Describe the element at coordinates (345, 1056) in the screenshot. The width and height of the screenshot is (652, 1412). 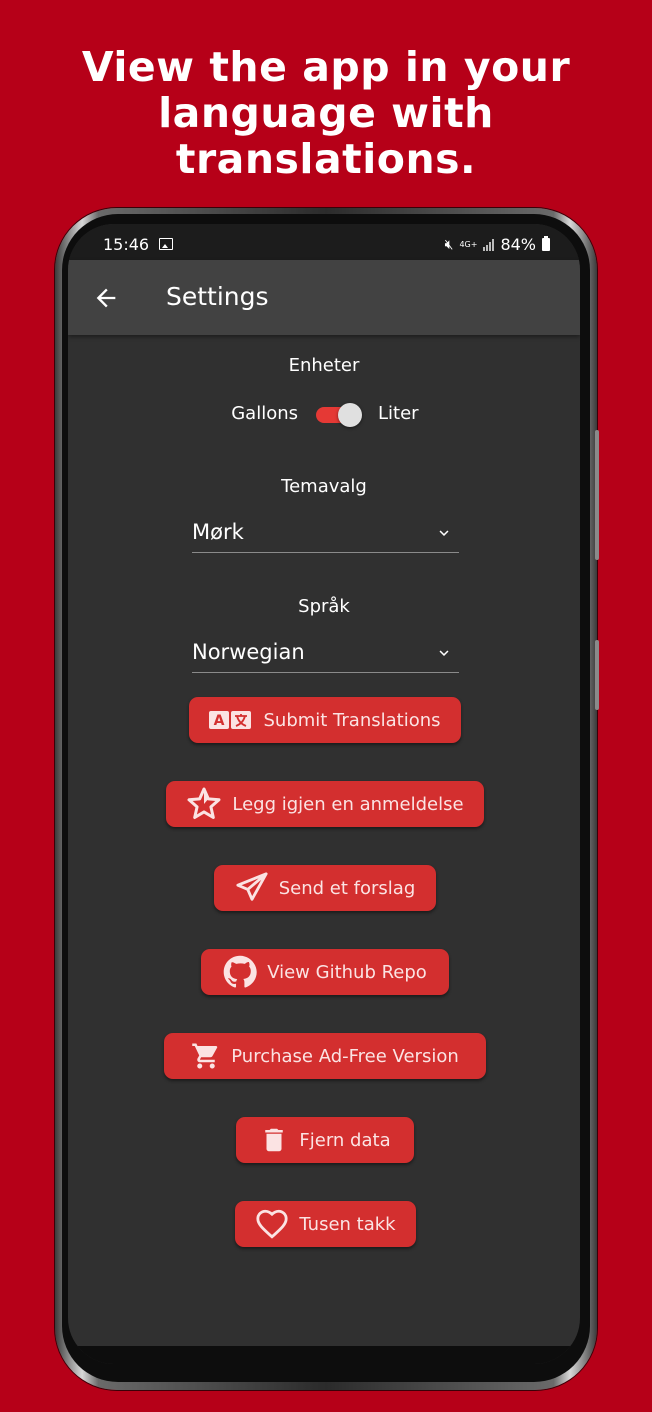
I see `purchase-ad-free-label: Purchase Ad-Free Version` at that location.